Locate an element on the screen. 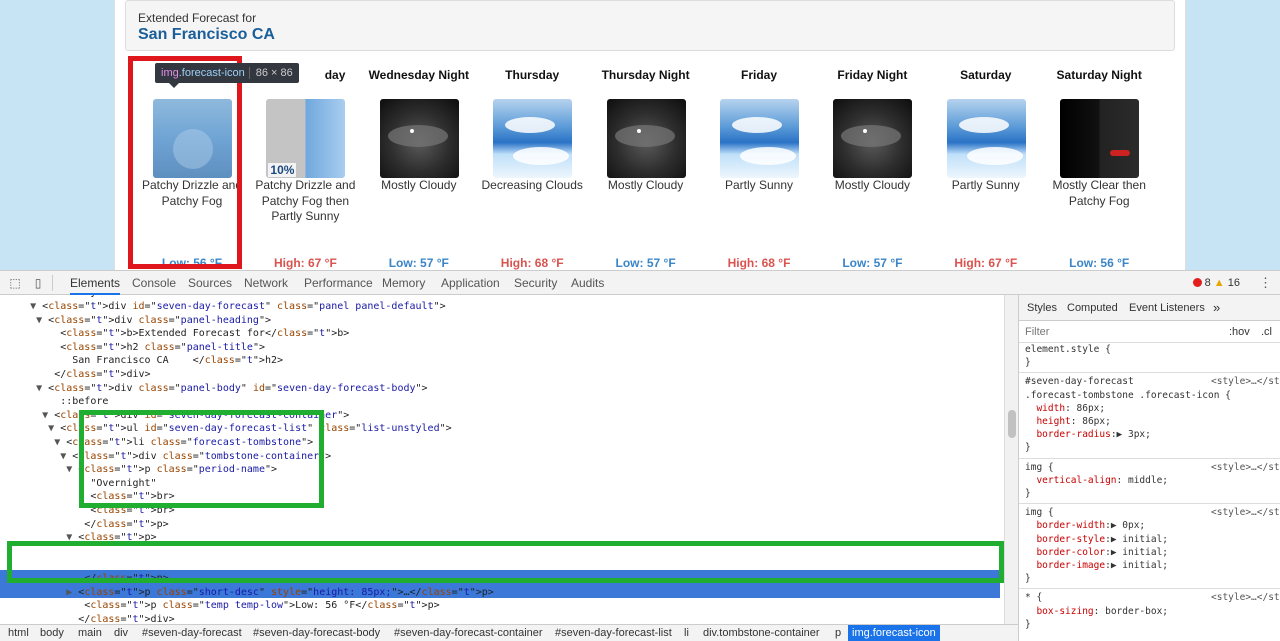  tooltip-dimensions: 86 × 86 is located at coordinates (270, 73).